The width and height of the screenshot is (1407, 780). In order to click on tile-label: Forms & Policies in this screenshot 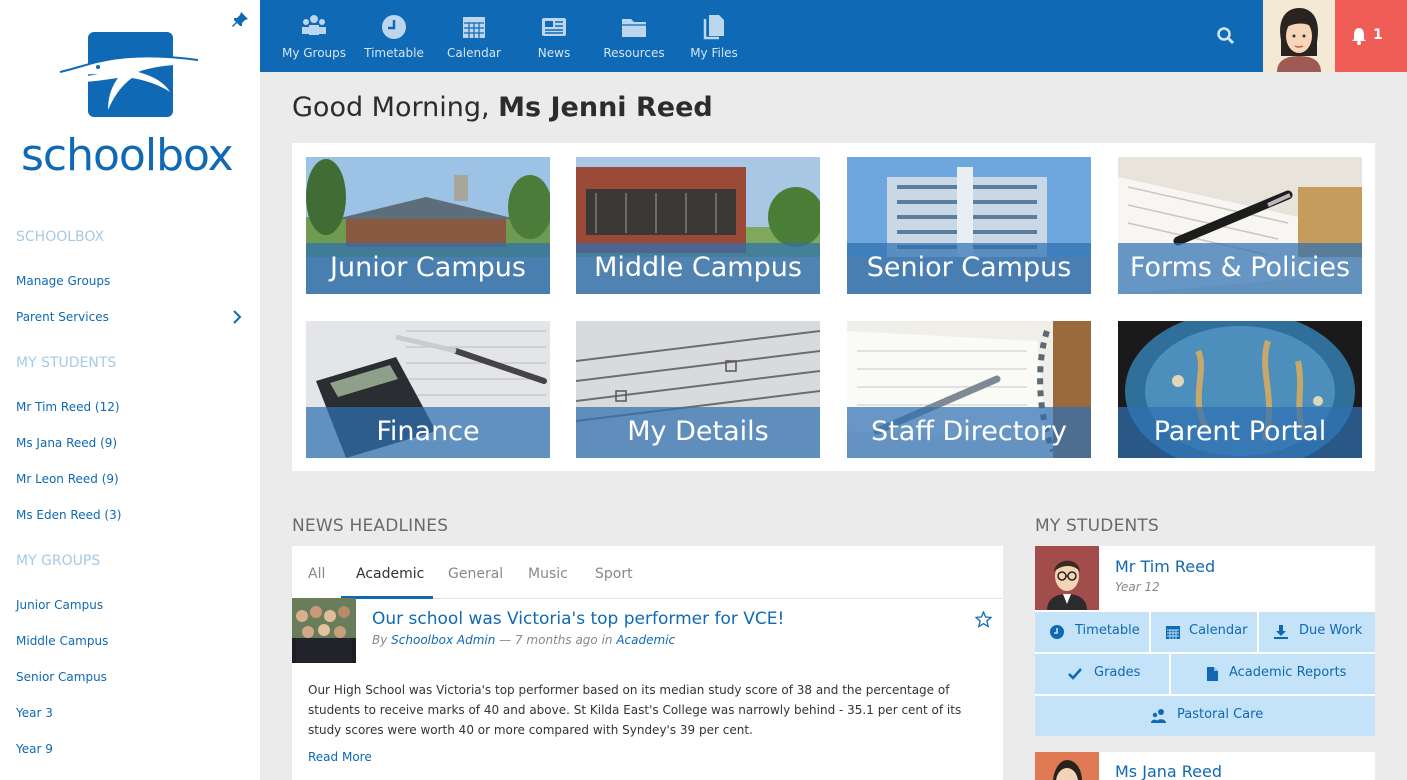, I will do `click(1240, 267)`.